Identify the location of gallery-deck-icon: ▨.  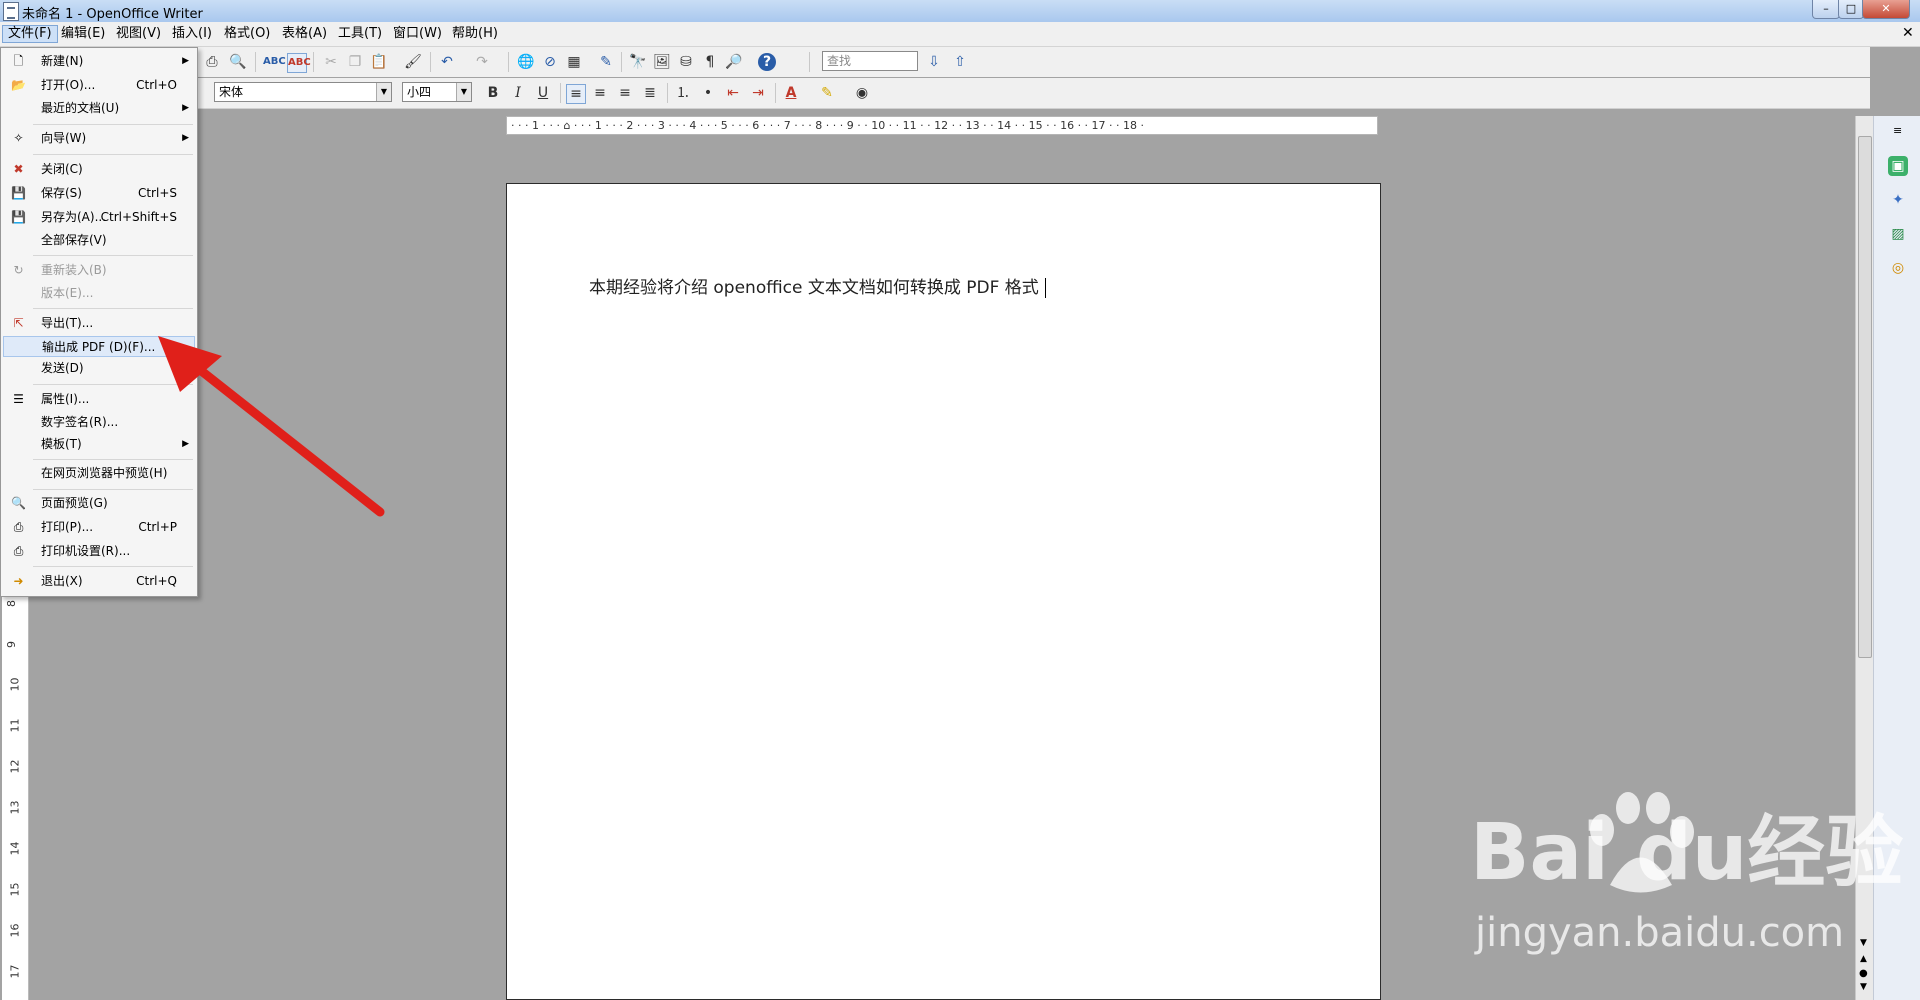
(1898, 234).